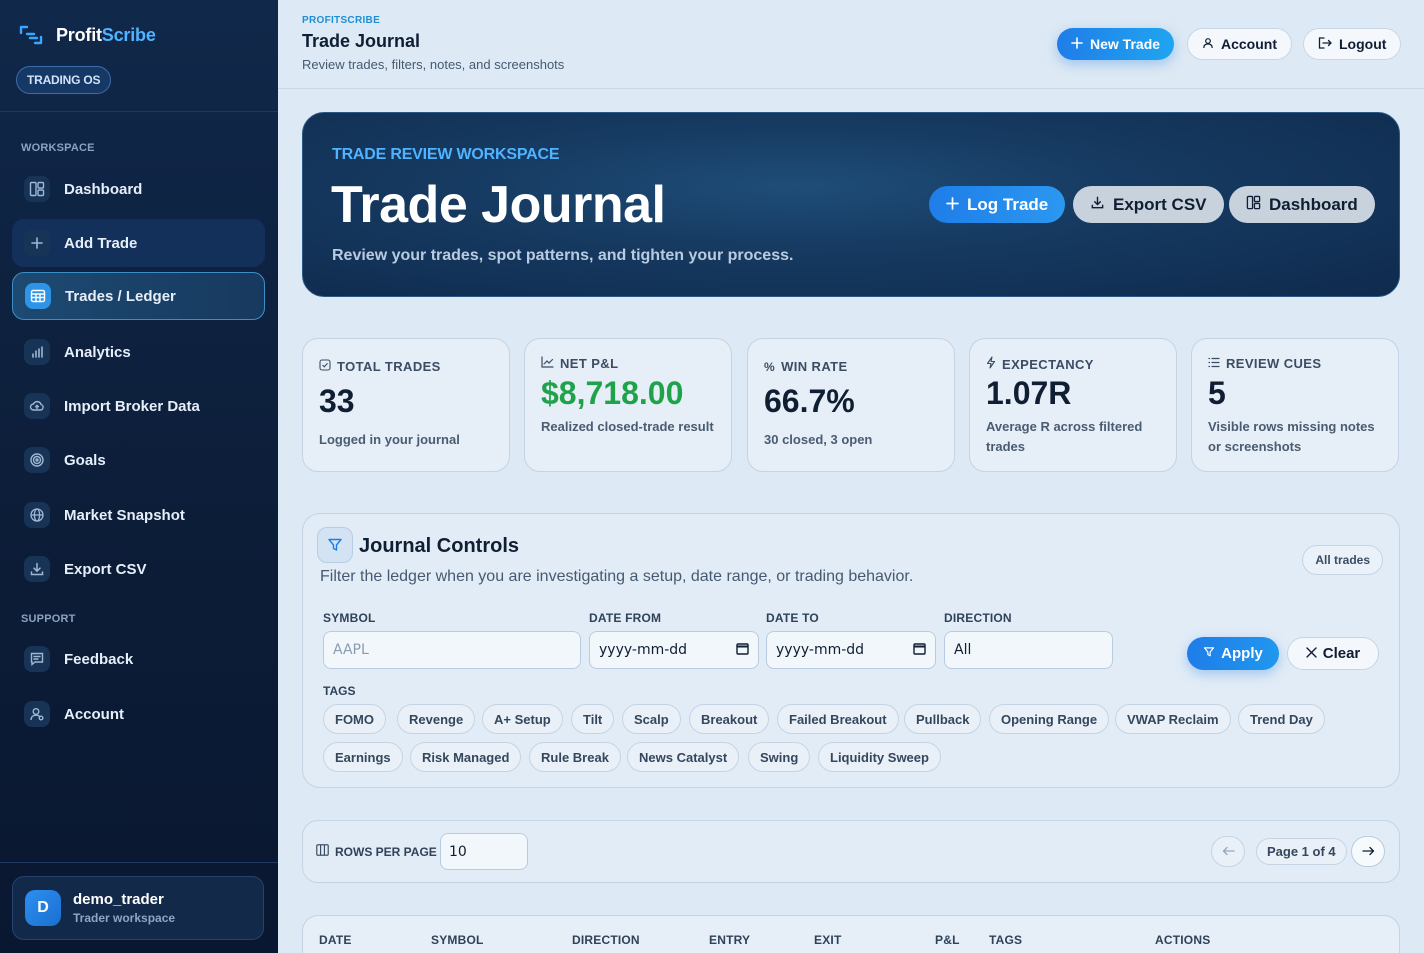 Image resolution: width=1424 pixels, height=953 pixels. What do you see at coordinates (729, 940) in the screenshot?
I see `column-header-entry: ENTRY` at bounding box center [729, 940].